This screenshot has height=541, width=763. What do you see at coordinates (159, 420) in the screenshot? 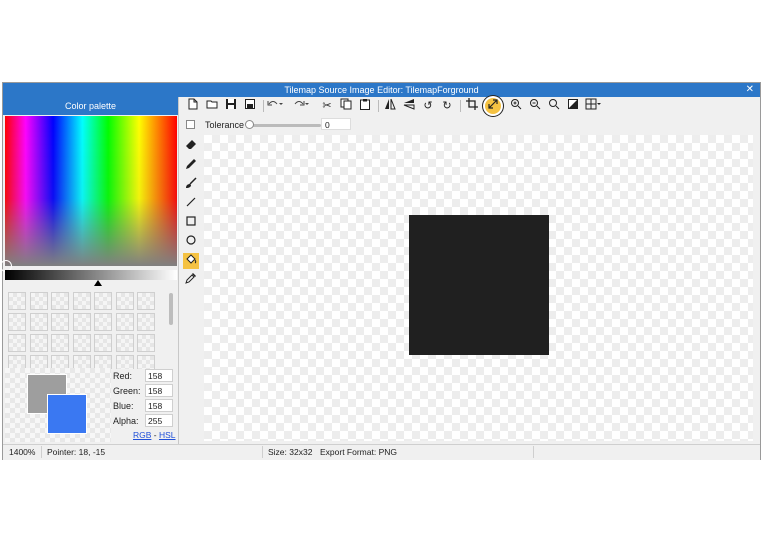
I see `alpha-field: 255` at bounding box center [159, 420].